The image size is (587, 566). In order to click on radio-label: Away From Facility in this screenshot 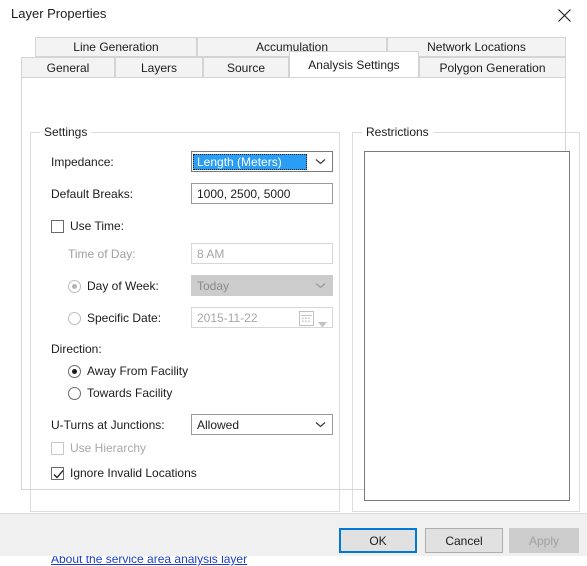, I will do `click(138, 371)`.